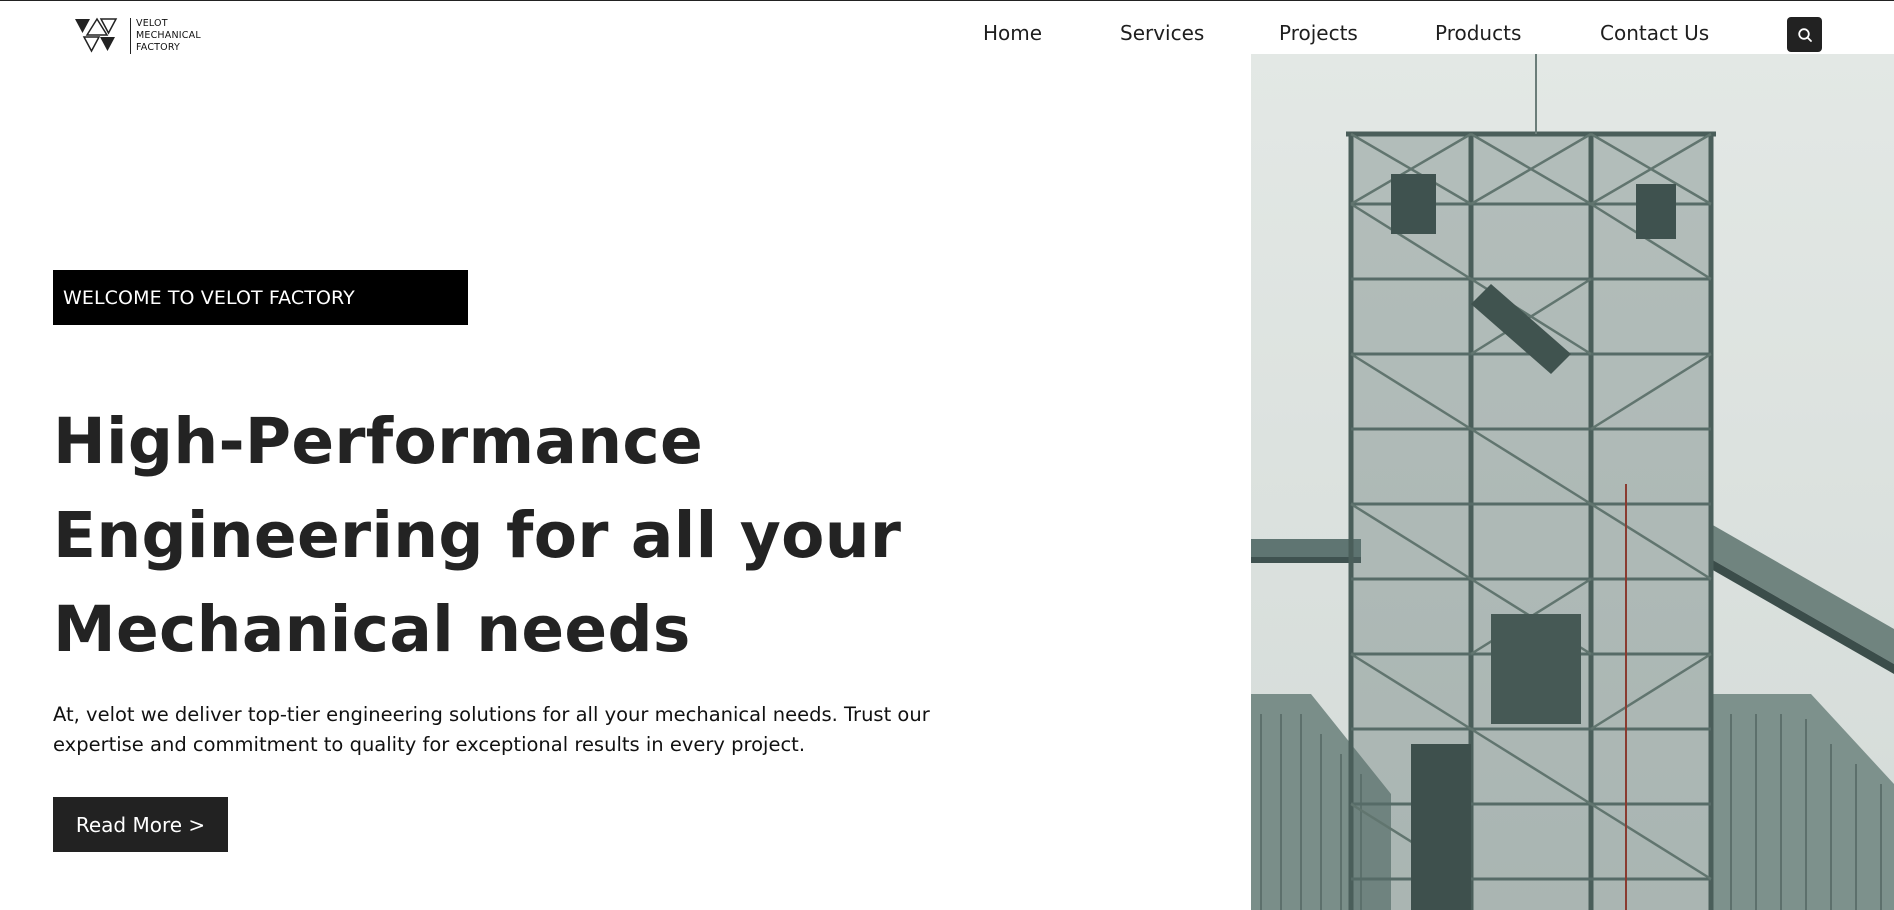 The height and width of the screenshot is (910, 1894). Describe the element at coordinates (152, 23) in the screenshot. I see `brand-line-1: VELOT` at that location.